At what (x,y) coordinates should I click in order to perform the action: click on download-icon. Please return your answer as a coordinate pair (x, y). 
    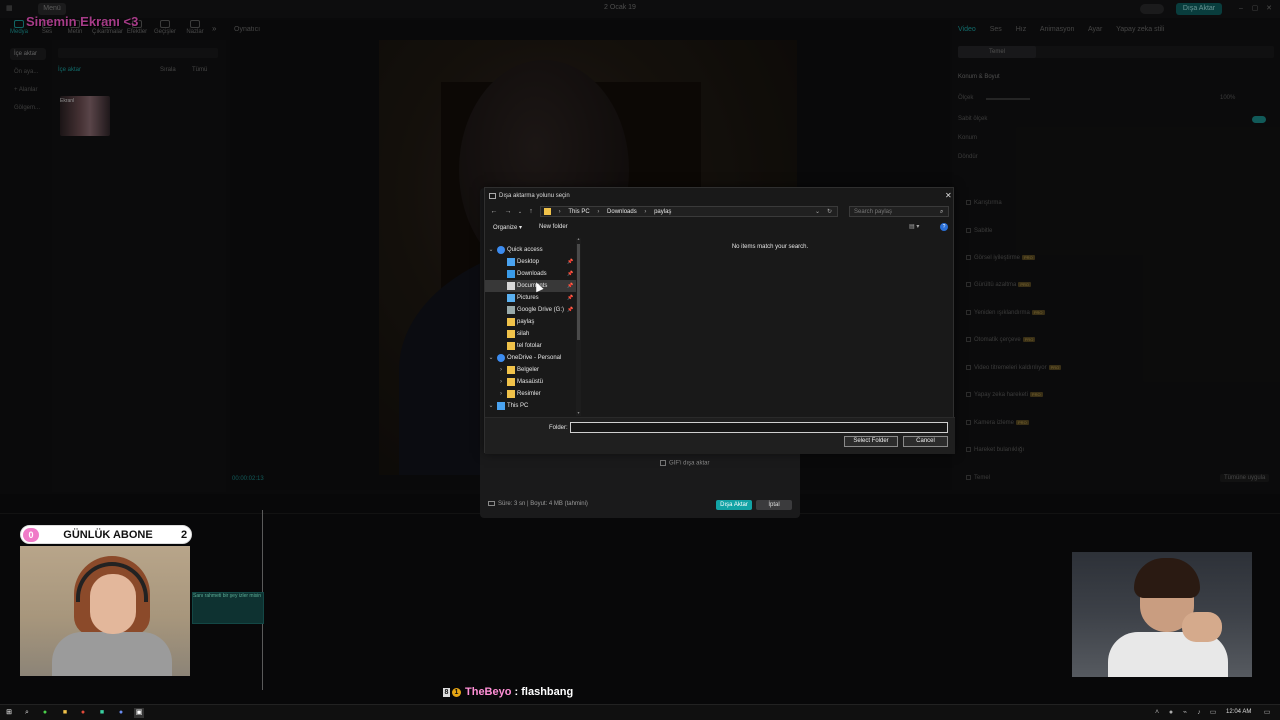
    Looking at the image, I should click on (511, 274).